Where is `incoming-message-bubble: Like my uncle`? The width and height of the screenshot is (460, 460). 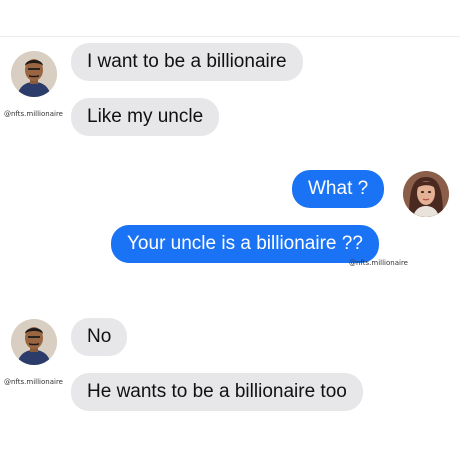 incoming-message-bubble: Like my uncle is located at coordinates (145, 117).